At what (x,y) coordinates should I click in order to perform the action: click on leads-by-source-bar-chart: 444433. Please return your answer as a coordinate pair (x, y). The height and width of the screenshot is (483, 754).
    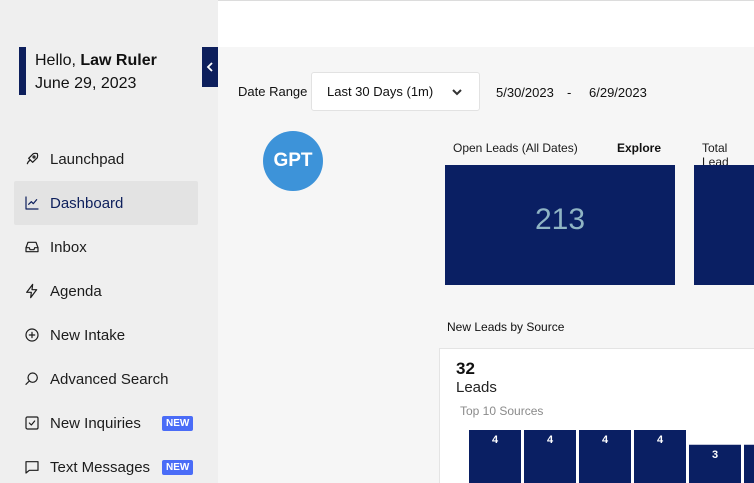
    Looking at the image, I should click on (611, 456).